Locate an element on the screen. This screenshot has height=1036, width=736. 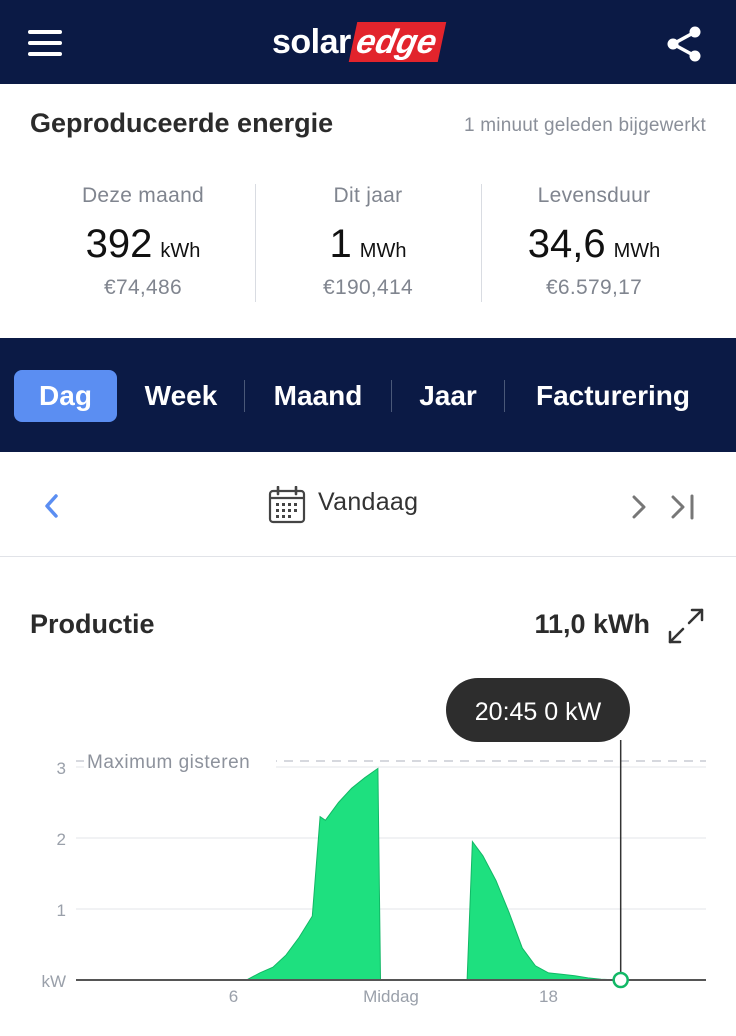
share-icon is located at coordinates (684, 44).